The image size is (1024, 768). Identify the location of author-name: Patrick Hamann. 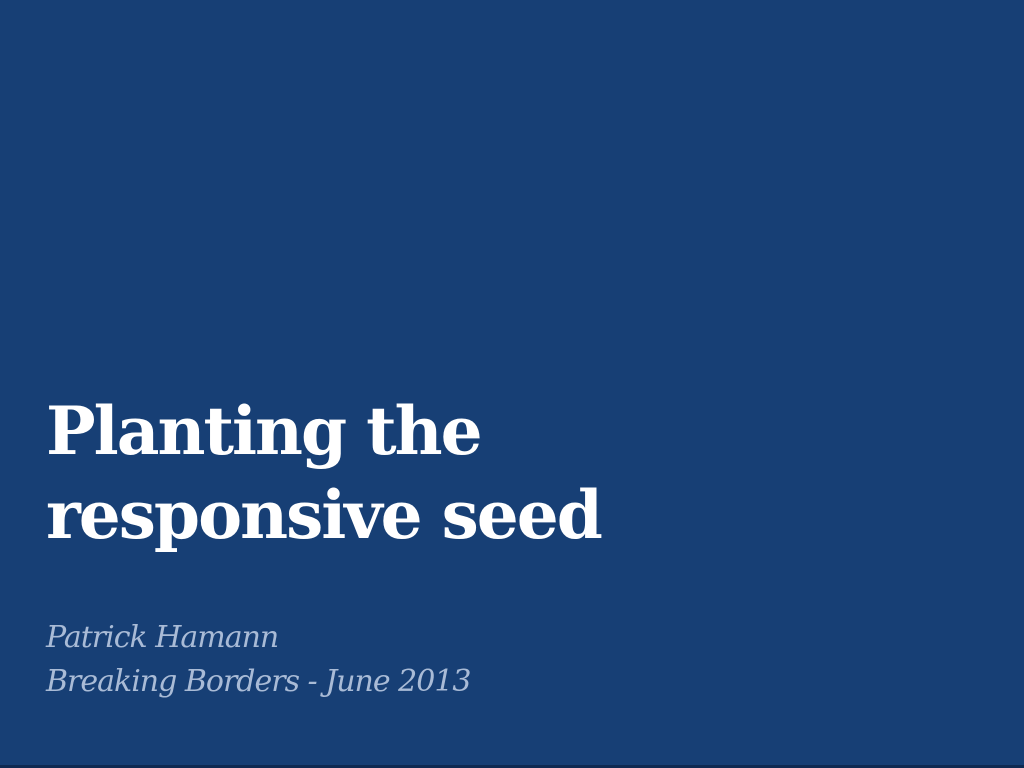
(162, 637).